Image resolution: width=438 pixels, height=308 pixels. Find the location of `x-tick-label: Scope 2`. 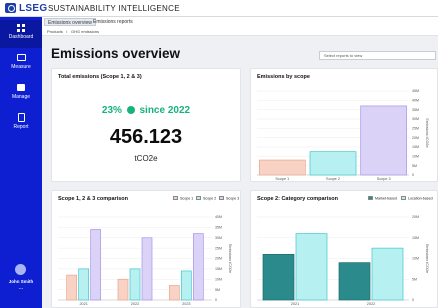

x-tick-label: Scope 2 is located at coordinates (333, 179).